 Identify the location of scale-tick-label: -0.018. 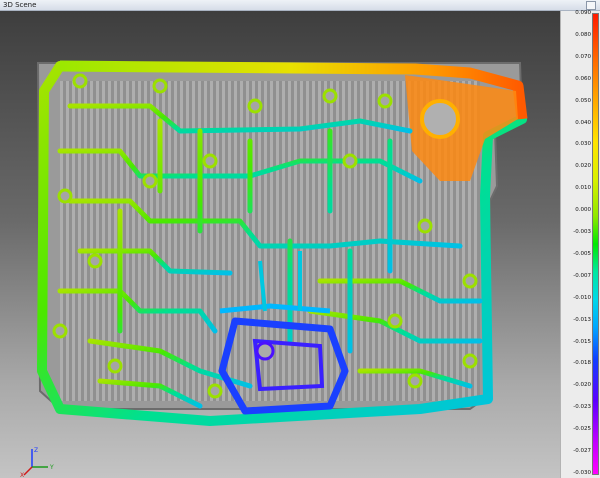
(582, 363).